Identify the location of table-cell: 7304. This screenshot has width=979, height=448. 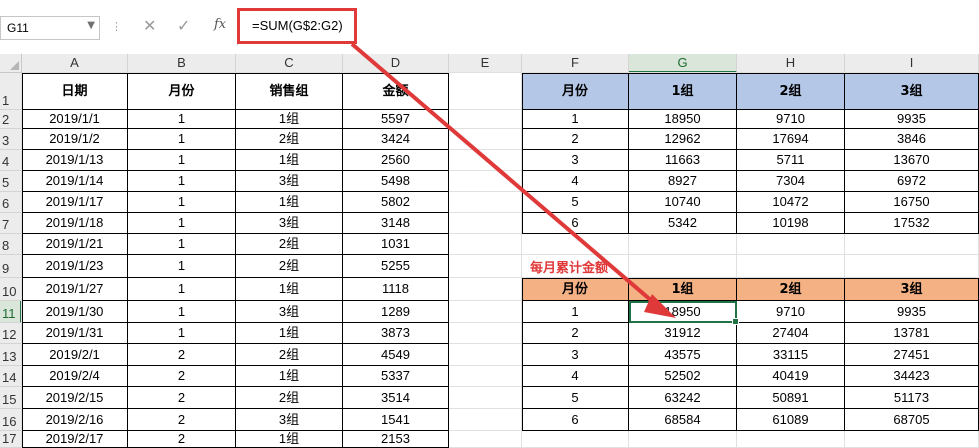
(791, 181).